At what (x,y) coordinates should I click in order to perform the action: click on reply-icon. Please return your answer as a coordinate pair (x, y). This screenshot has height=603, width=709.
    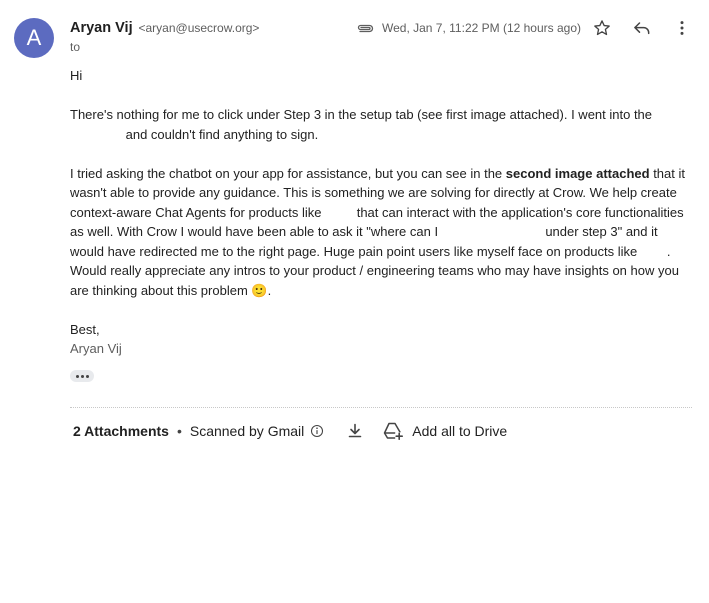
    Looking at the image, I should click on (642, 28).